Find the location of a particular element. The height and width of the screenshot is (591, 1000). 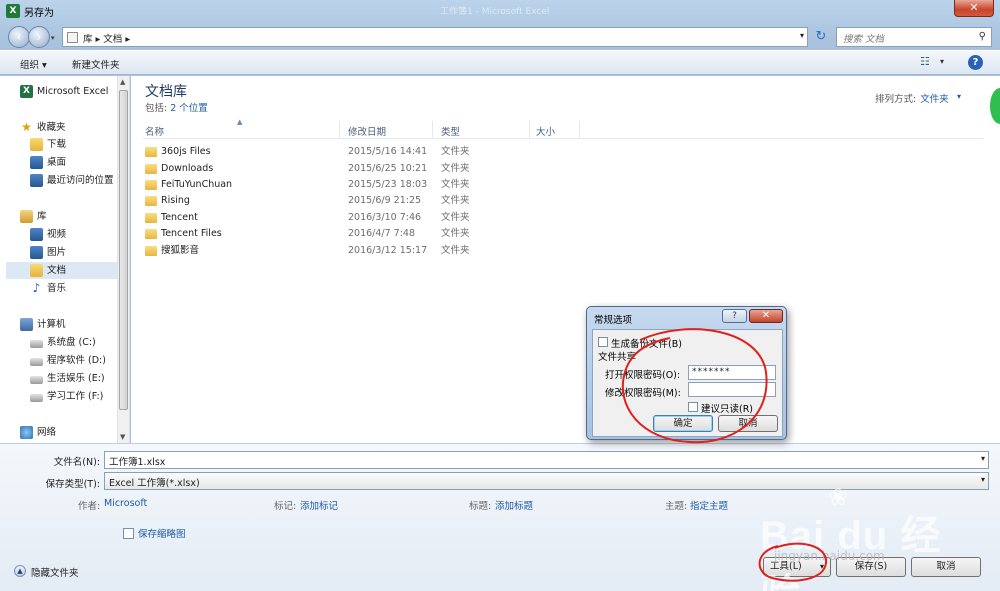

sidebar-item-music: ♪ 音乐 is located at coordinates (88, 288).